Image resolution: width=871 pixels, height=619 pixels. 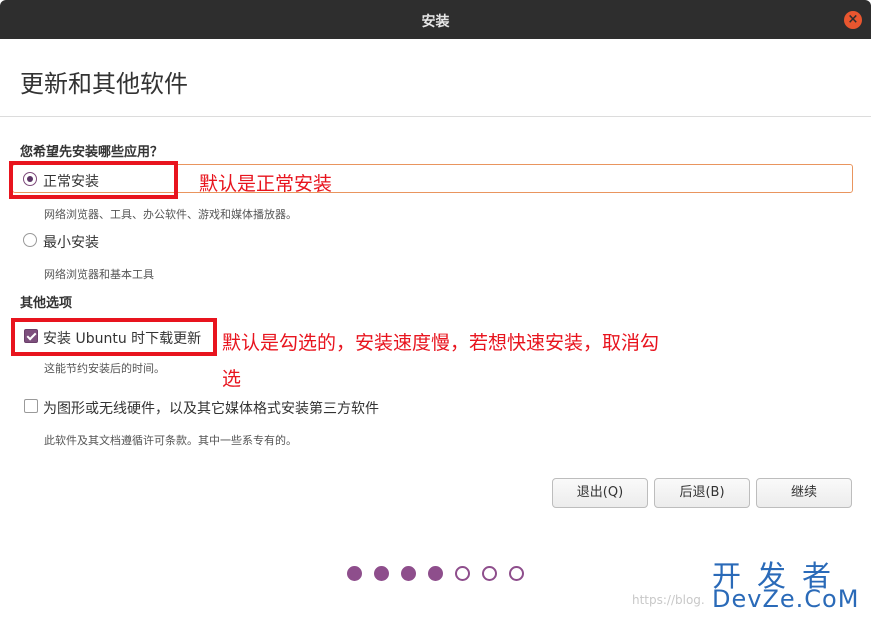 I want to click on annotation-updates-line1: 默认是勾选的，安装速度慢，若想快速安装，取消勾, so click(x=441, y=343).